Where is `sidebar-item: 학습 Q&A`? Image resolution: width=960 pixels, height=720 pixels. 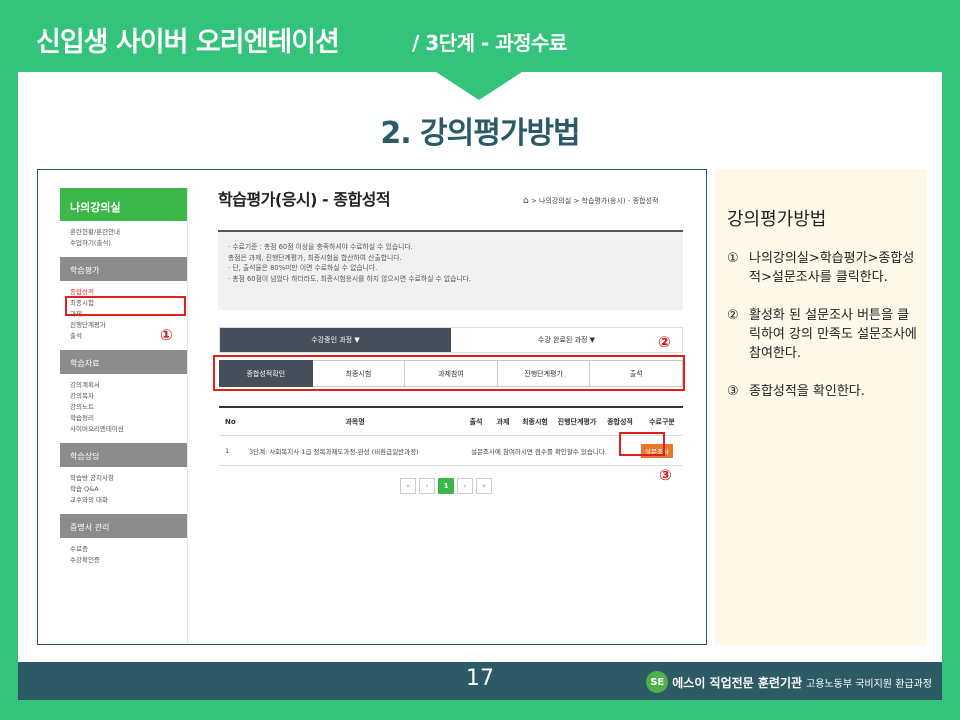 sidebar-item: 학습 Q&A is located at coordinates (125, 489).